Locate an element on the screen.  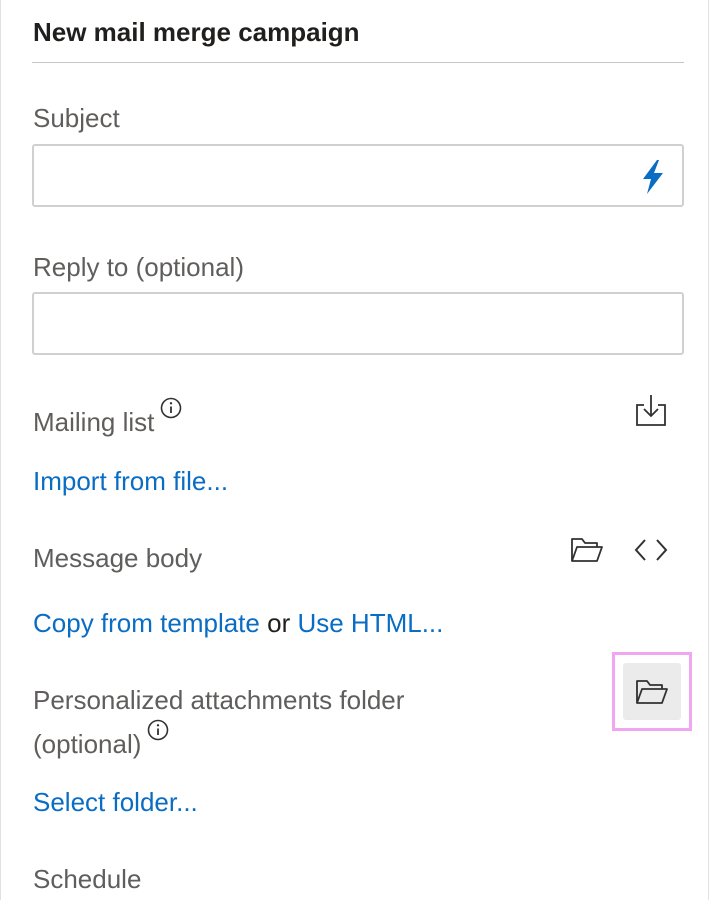
attachments-label-row2: (optional) is located at coordinates (101, 741).